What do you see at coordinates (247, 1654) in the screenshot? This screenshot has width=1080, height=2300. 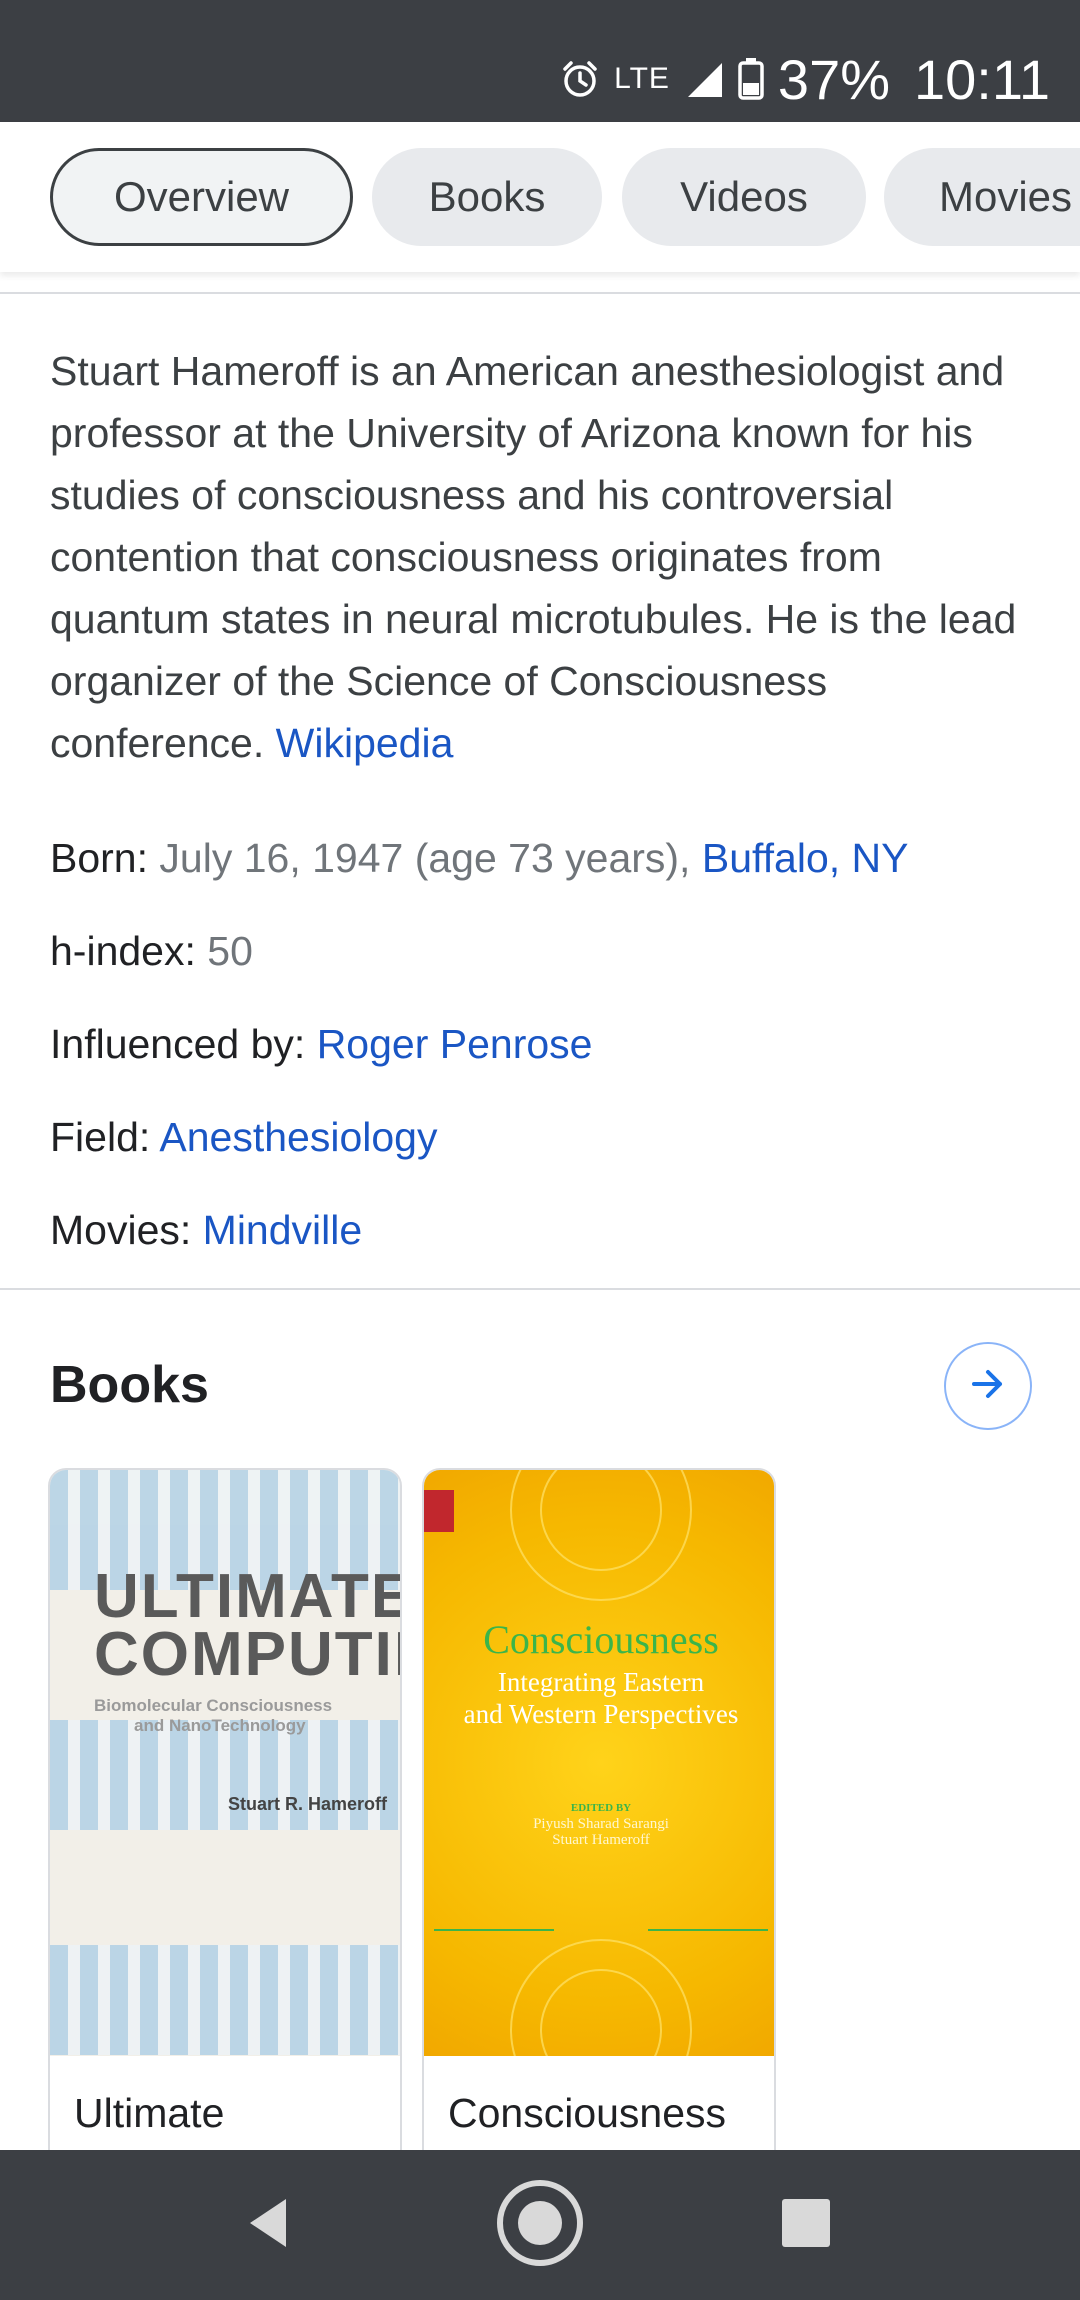 I see `cover-title-line: COMPUTING` at bounding box center [247, 1654].